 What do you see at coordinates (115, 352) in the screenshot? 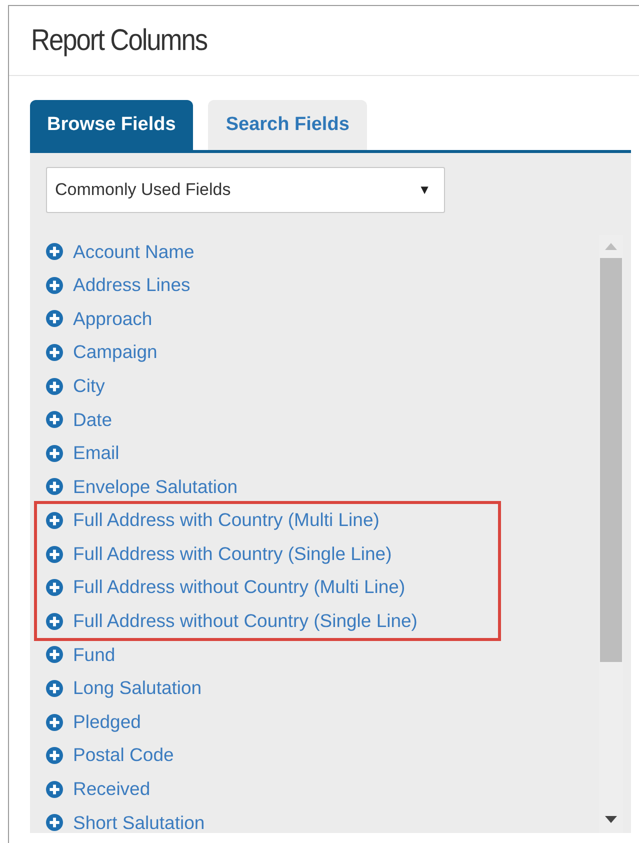
I see `field-link: Campaign` at bounding box center [115, 352].